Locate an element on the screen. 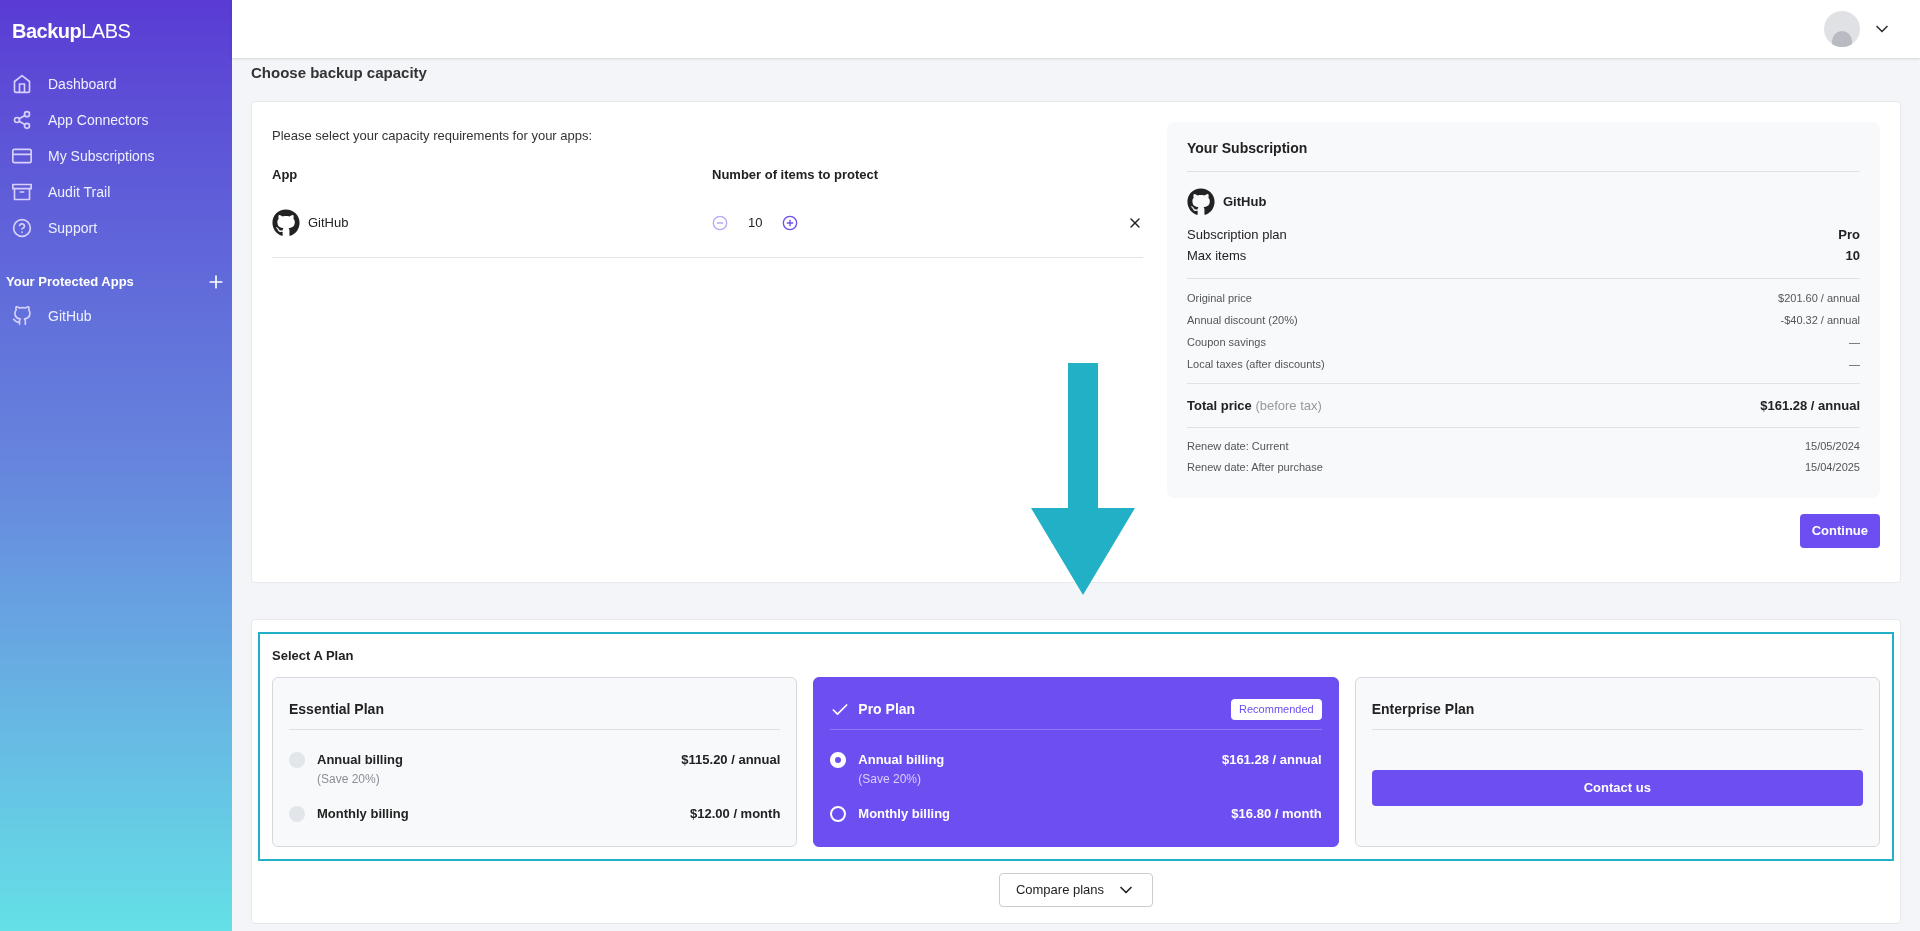 This screenshot has height=931, width=1920. billing-price: $16.80 / month is located at coordinates (1276, 813).